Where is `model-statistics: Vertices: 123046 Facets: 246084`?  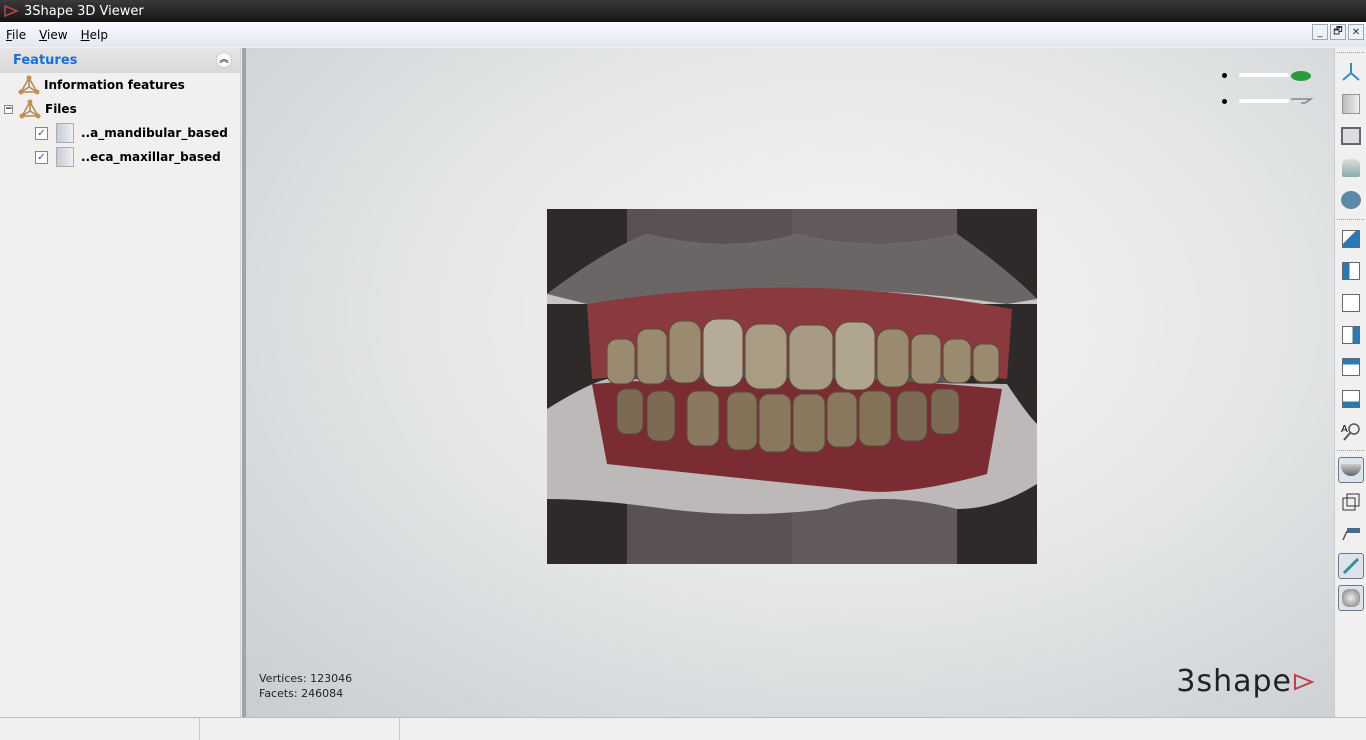 model-statistics: Vertices: 123046 Facets: 246084 is located at coordinates (305, 686).